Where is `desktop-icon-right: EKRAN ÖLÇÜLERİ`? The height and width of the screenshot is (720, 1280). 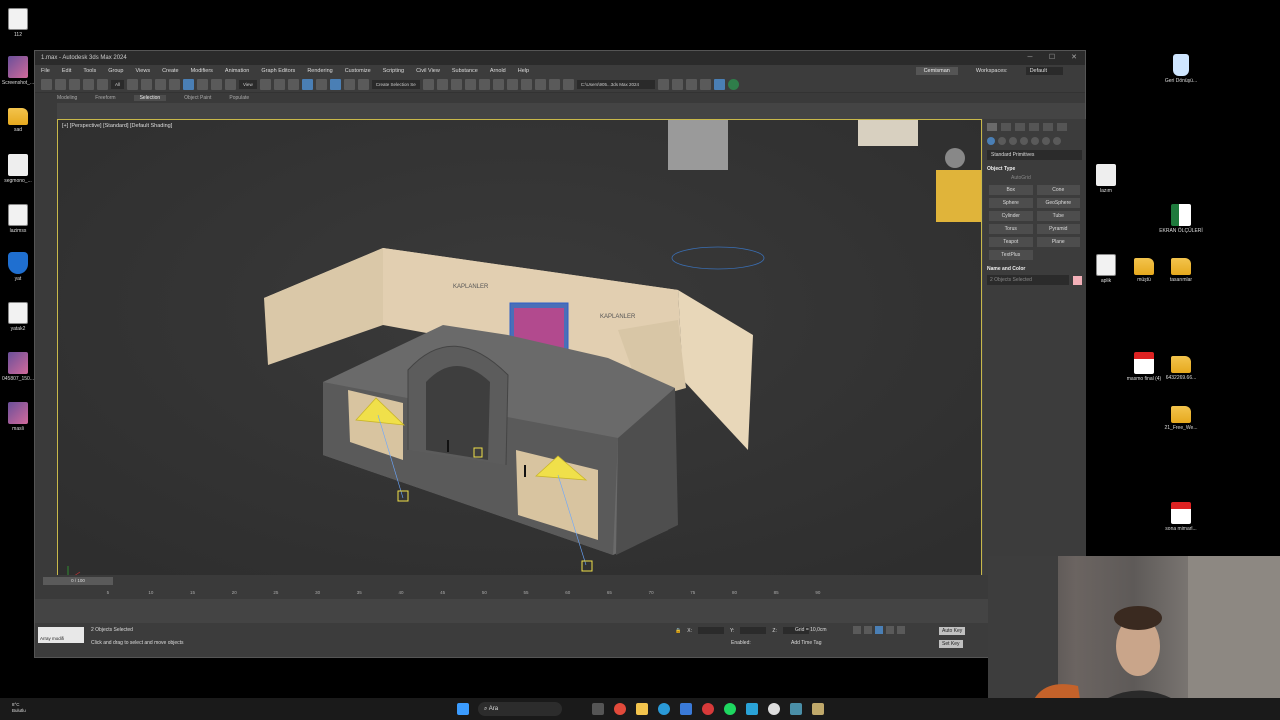 desktop-icon-right: EKRAN ÖLÇÜLERİ is located at coordinates (1181, 219).